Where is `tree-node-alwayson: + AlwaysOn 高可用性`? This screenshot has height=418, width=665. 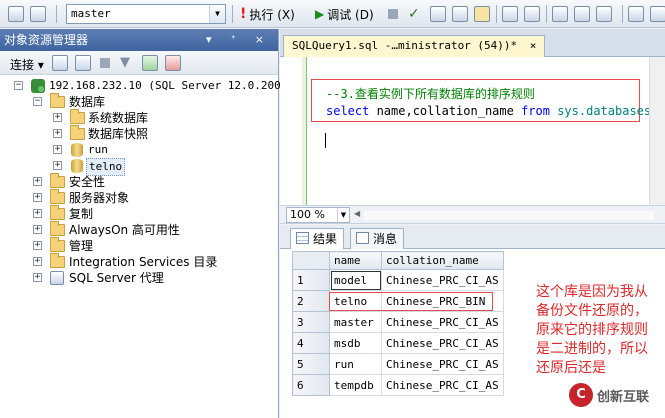 tree-node-alwayson: + AlwaysOn 高可用性 is located at coordinates (139, 229).